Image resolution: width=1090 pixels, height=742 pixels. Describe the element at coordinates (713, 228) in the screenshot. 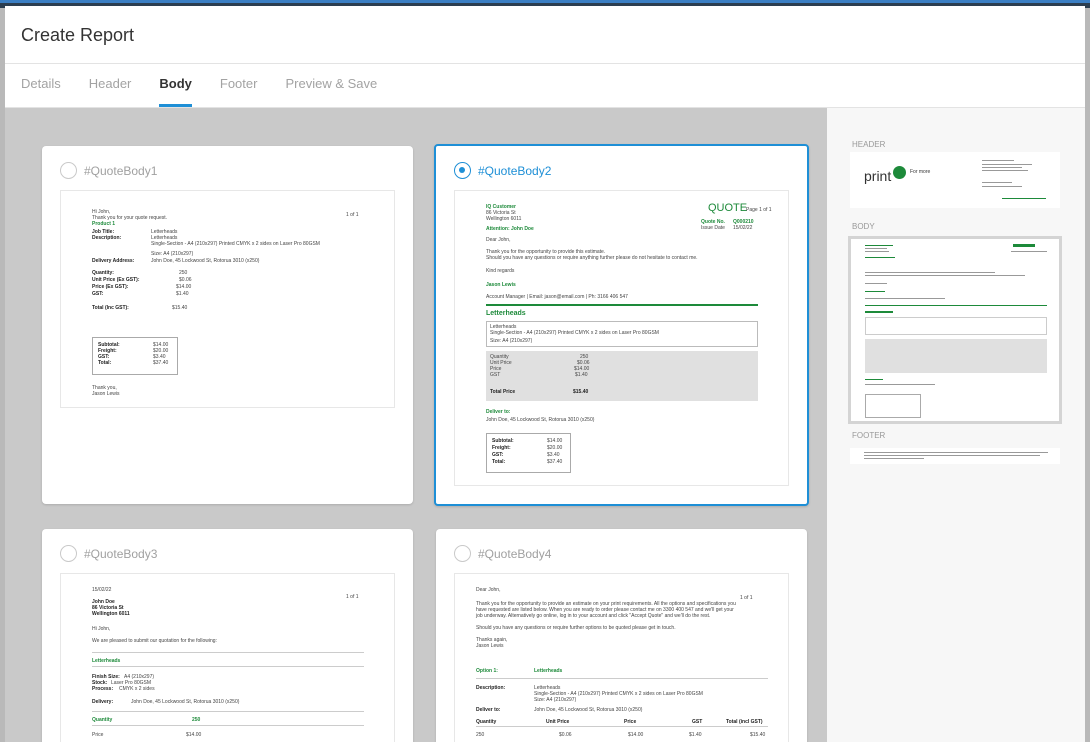

I see `preview-text: Issue Date` at that location.